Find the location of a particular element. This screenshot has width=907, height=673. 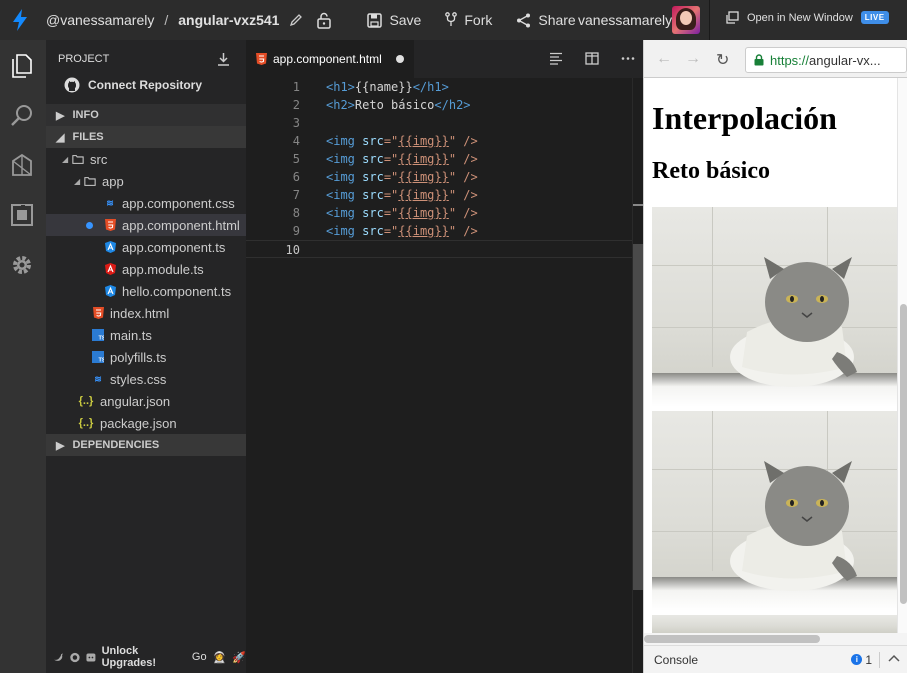

github-icon is located at coordinates (75, 657).